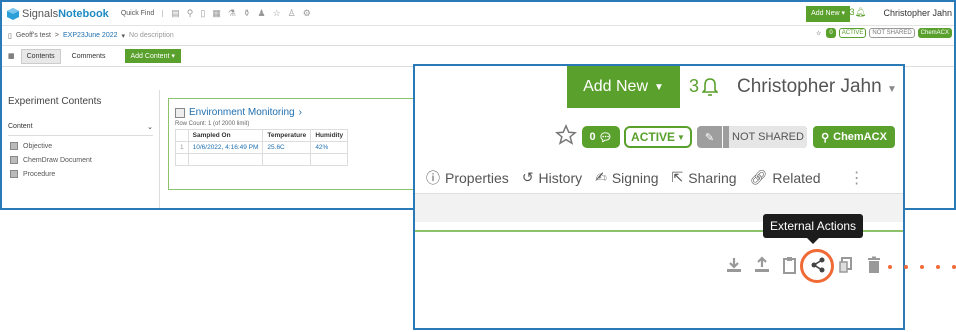 The width and height of the screenshot is (956, 332). I want to click on tab-label: Related, so click(796, 177).